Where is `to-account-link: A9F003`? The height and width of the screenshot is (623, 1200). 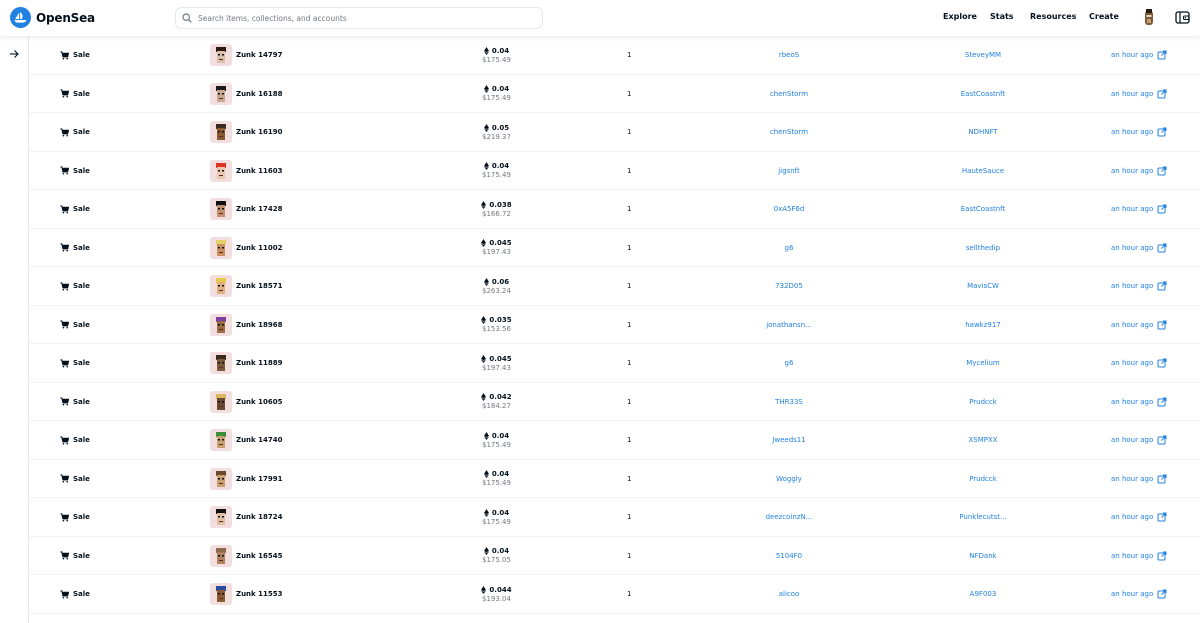
to-account-link: A9F003 is located at coordinates (983, 594).